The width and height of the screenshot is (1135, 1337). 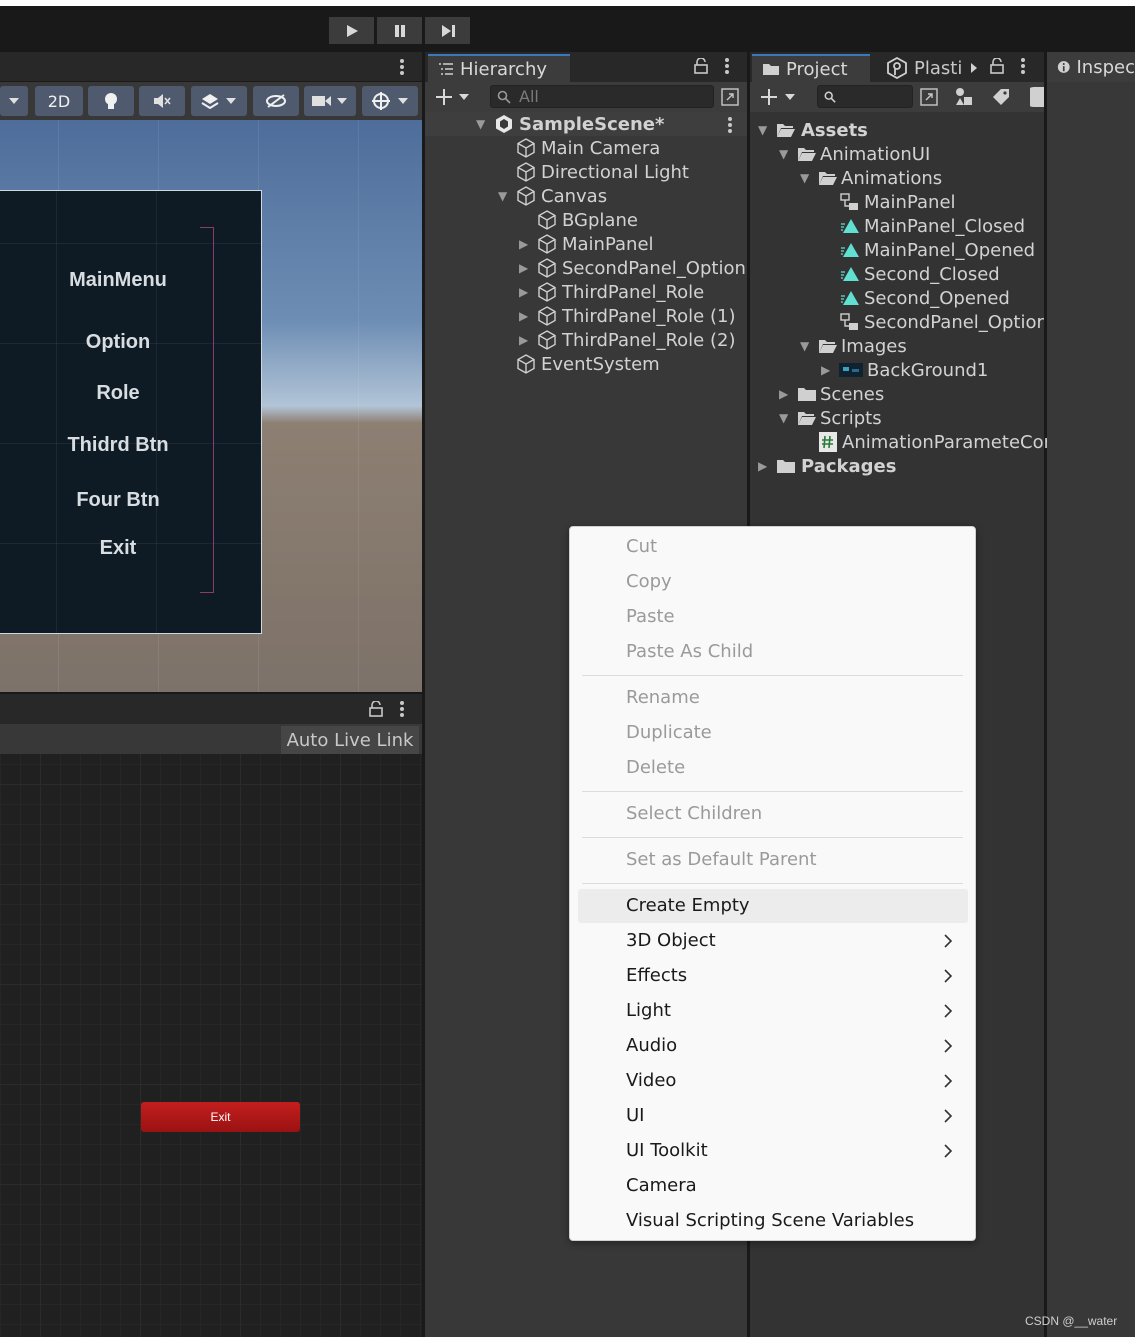 What do you see at coordinates (898, 202) in the screenshot?
I see `project-item: MainPanel` at bounding box center [898, 202].